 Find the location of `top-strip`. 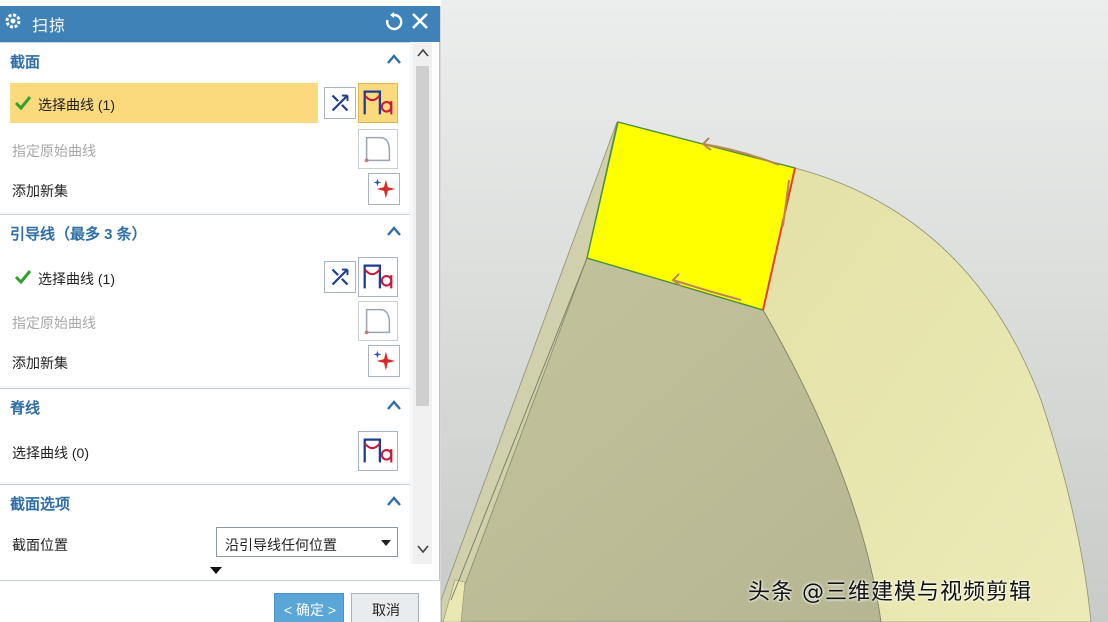

top-strip is located at coordinates (220, 3).